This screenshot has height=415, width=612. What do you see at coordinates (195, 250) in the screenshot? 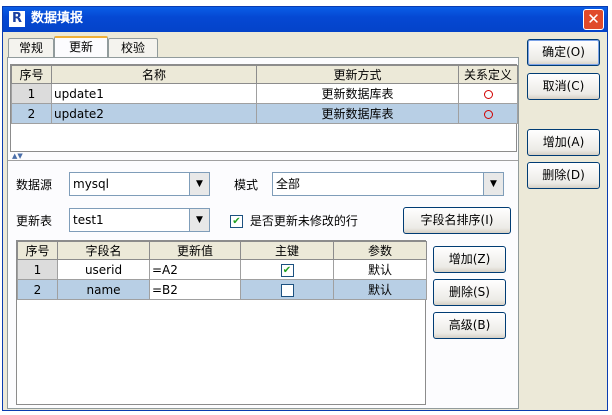
I see `column-header: 更新值` at bounding box center [195, 250].